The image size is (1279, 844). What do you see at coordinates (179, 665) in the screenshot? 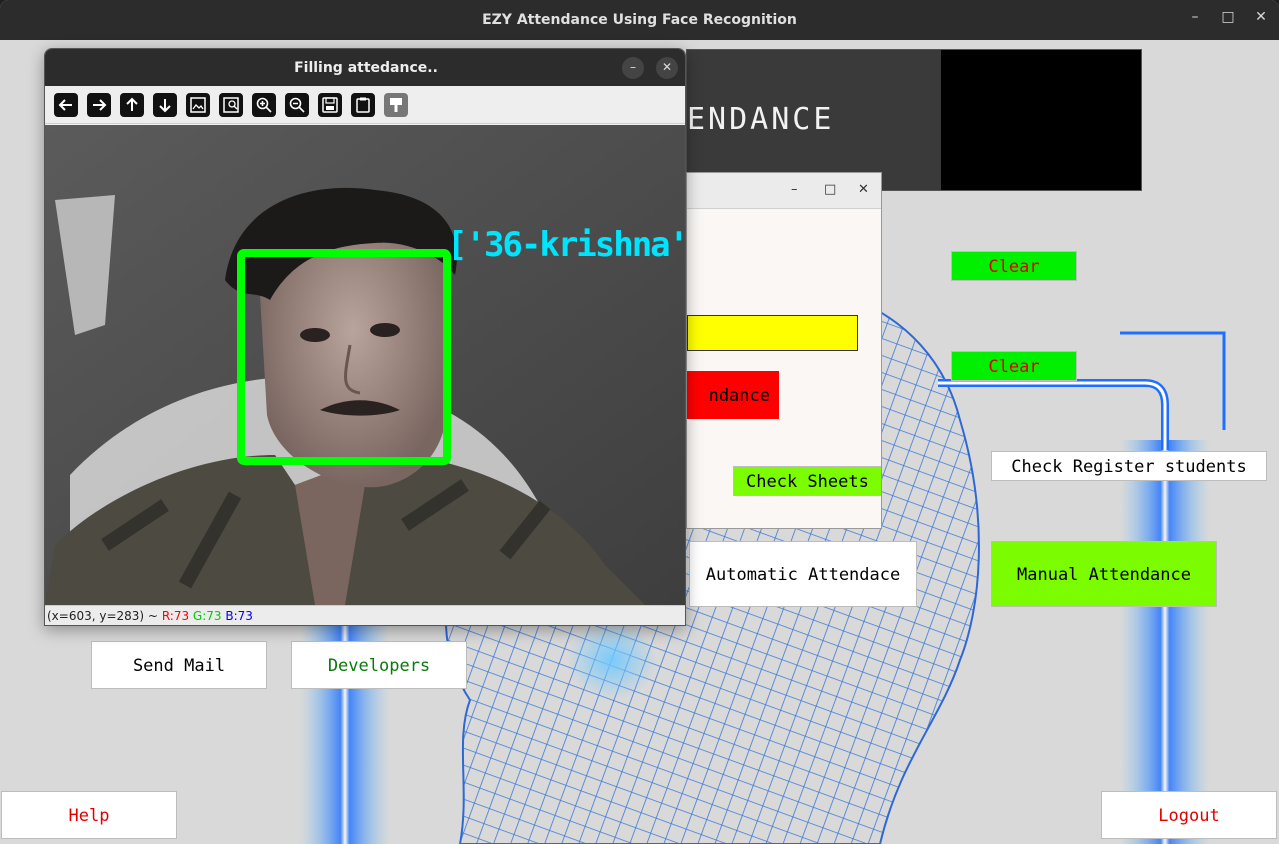
I see `send-mail-button: Send Mail` at bounding box center [179, 665].